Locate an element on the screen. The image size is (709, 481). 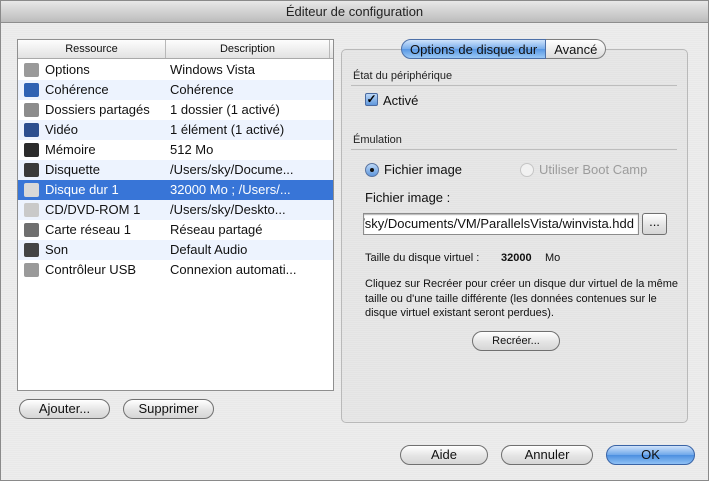
memory-chip-icon is located at coordinates (31, 150).